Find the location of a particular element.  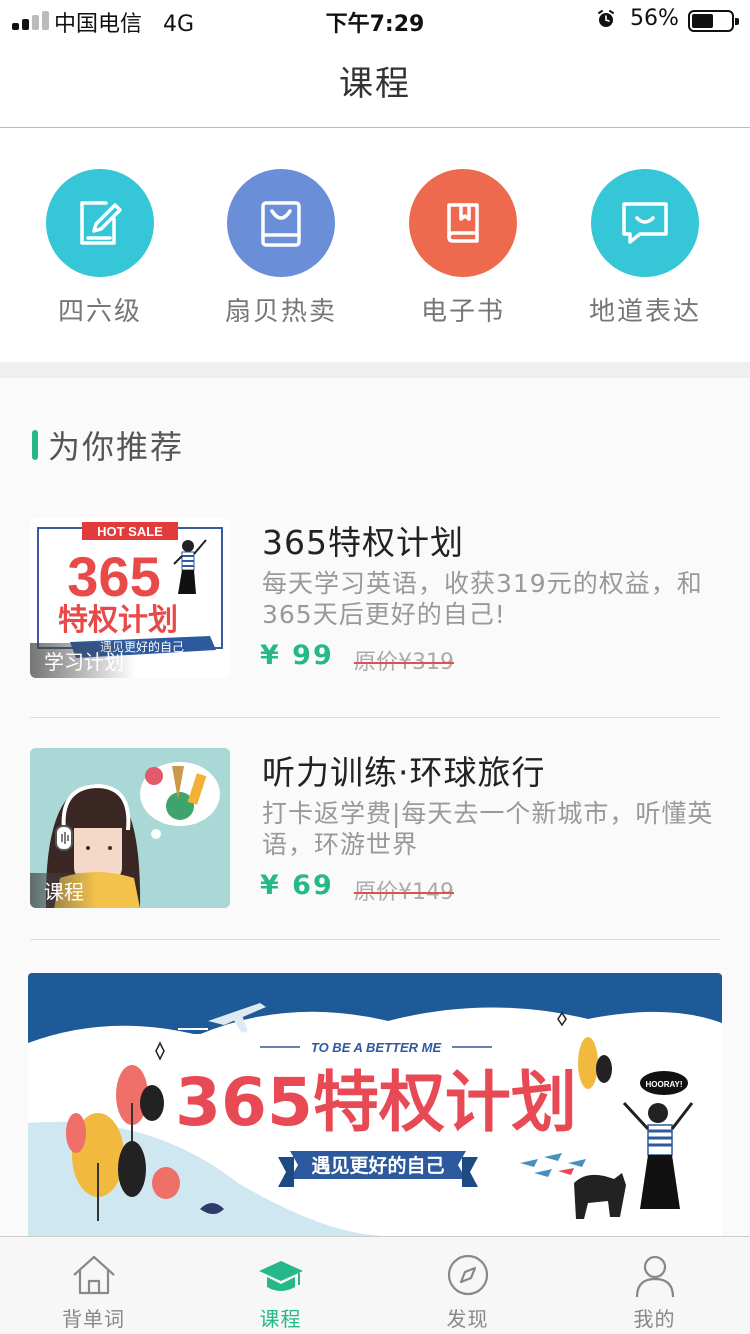

page-title: 课程 is located at coordinates (375, 84).